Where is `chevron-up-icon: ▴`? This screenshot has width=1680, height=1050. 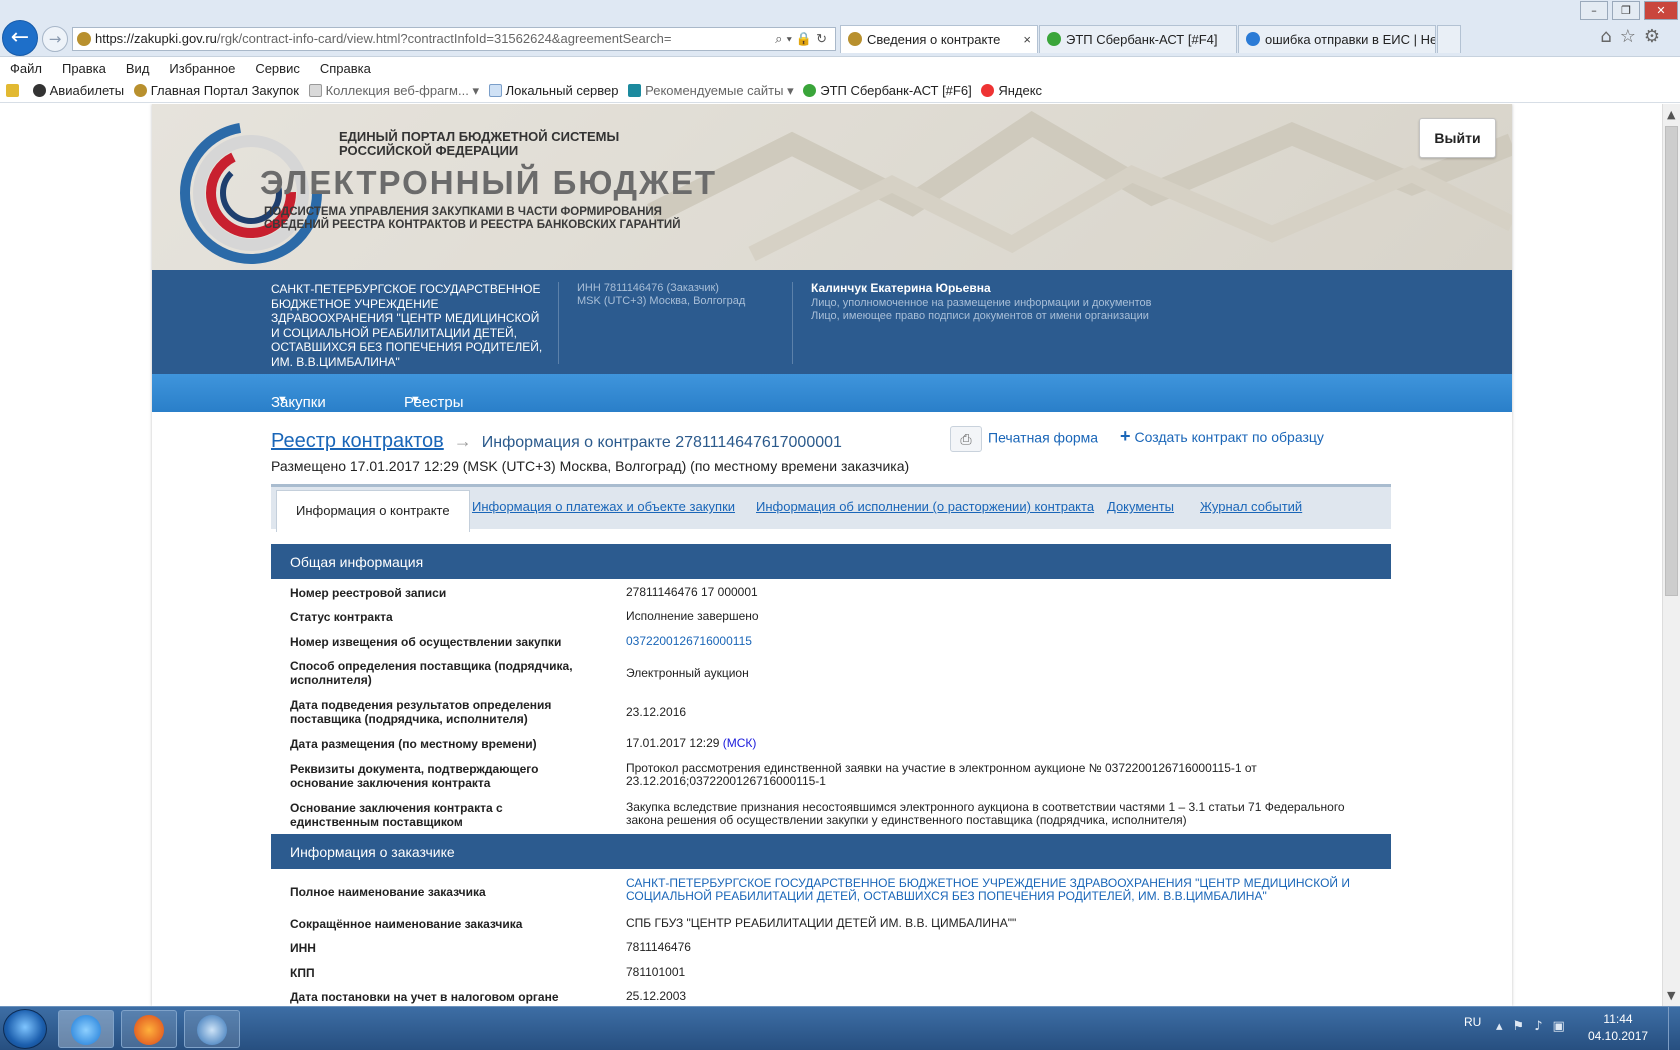
chevron-up-icon: ▴ is located at coordinates (1504, 1026).